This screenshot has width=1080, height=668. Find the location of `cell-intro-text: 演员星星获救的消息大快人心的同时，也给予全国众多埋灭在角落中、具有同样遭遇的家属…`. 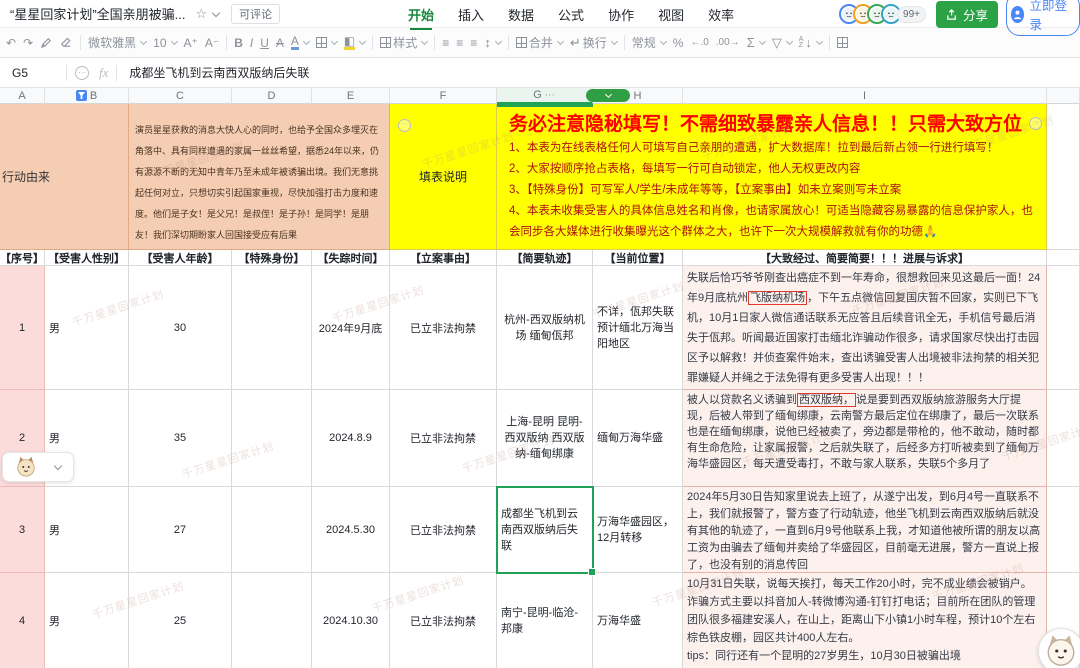

cell-intro-text: 演员星星获救的消息大快人心的同时，也给予全国众多埋灭在角落中、具有同样遭遇的家属… is located at coordinates (259, 177).